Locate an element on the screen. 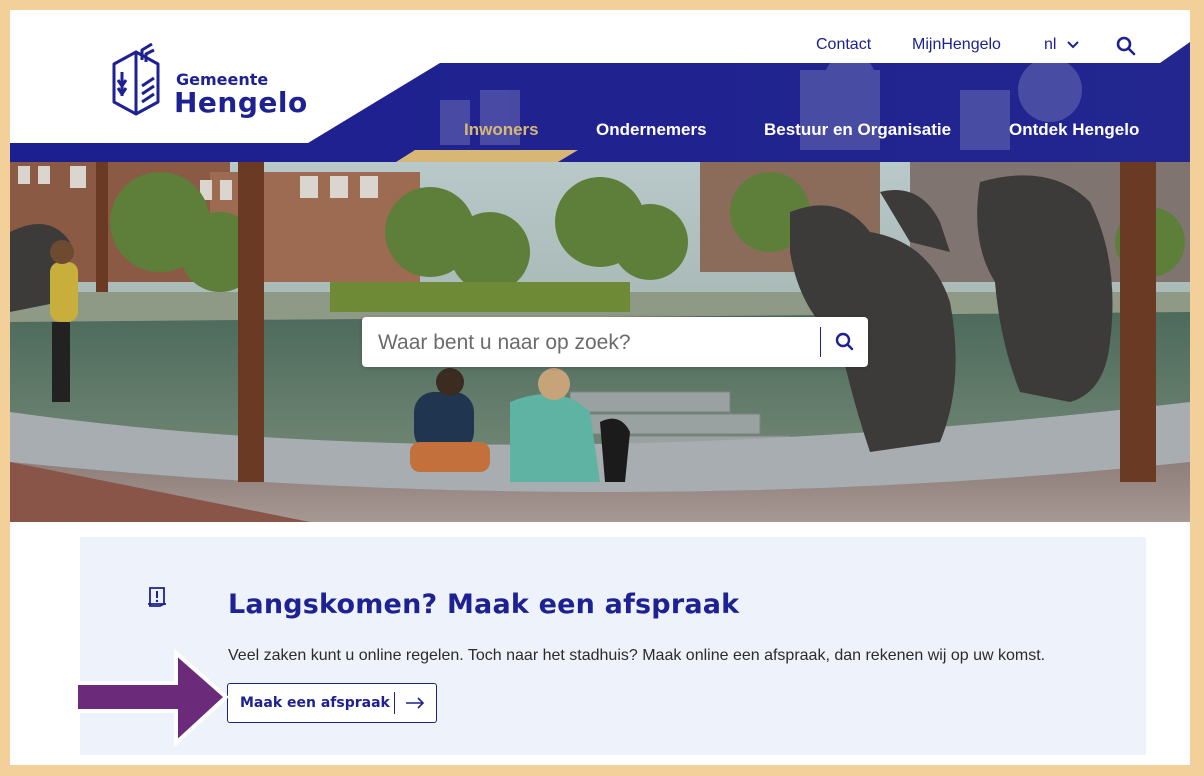 The height and width of the screenshot is (776, 1204). make-appointment-button: Maak een afspraak is located at coordinates (332, 703).